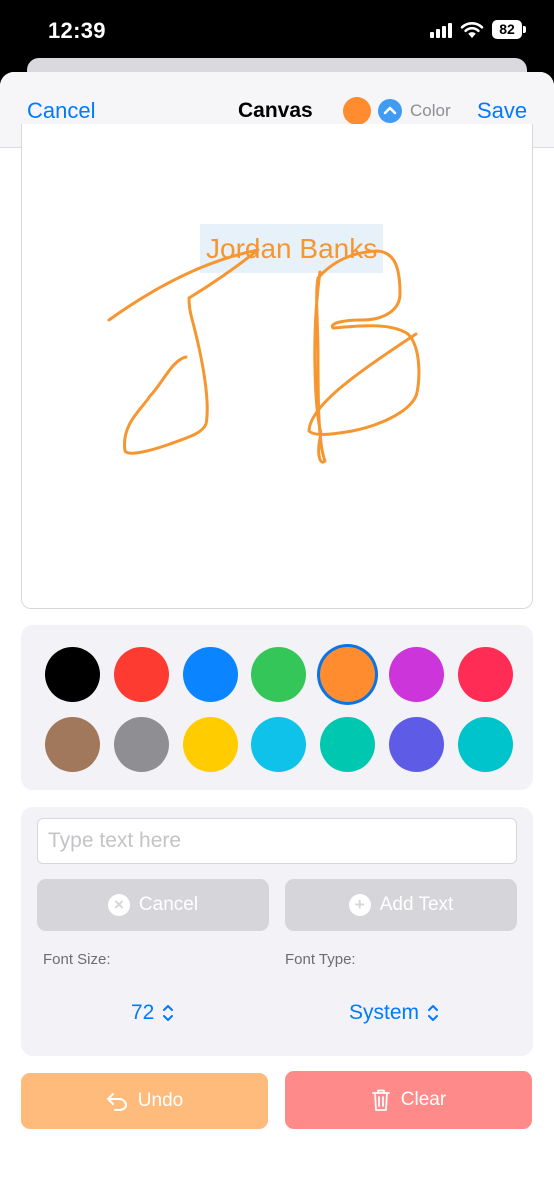 Image resolution: width=554 pixels, height=1200 pixels. I want to click on close-circle-icon: ×, so click(118, 905).